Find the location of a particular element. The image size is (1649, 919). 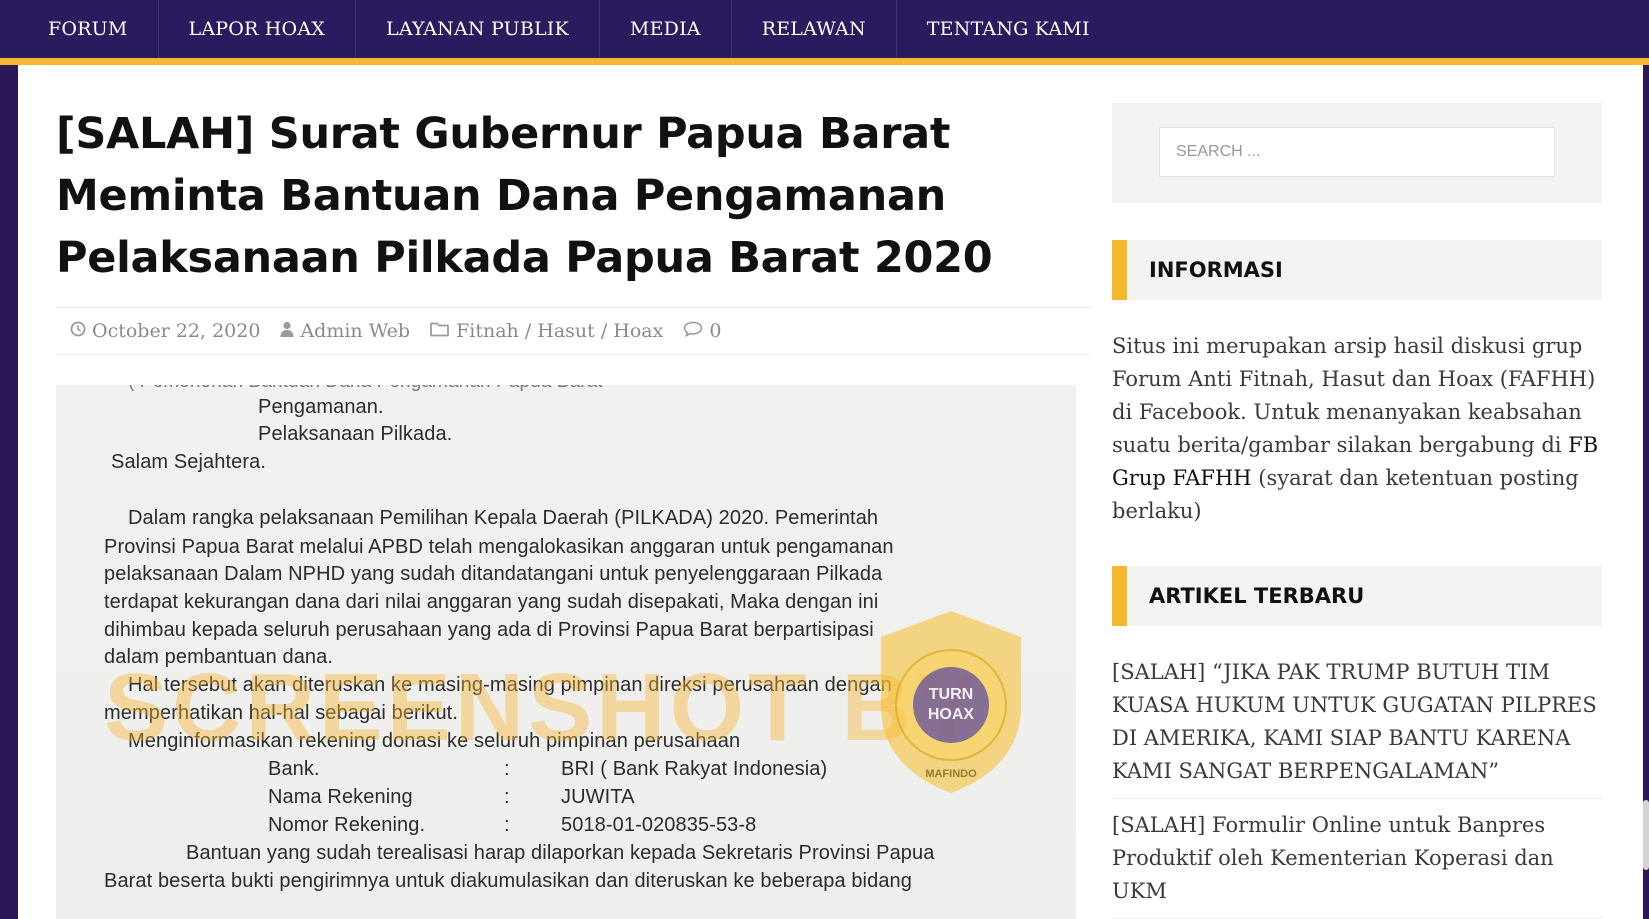

mafindo-badge: TURN HOAX MAFINDO is located at coordinates (951, 702).